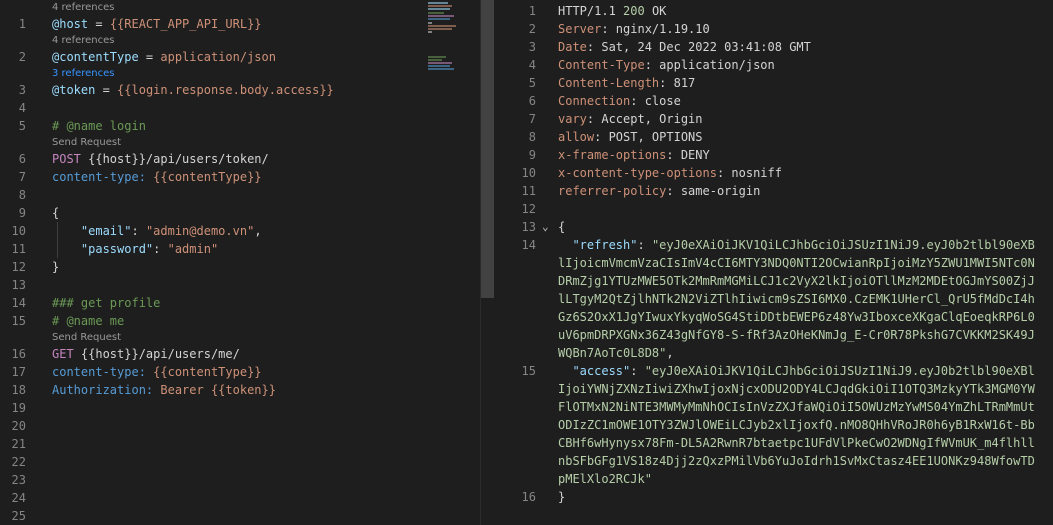 This screenshot has width=1053, height=525. Describe the element at coordinates (532, 101) in the screenshot. I see `line-number: 6` at that location.